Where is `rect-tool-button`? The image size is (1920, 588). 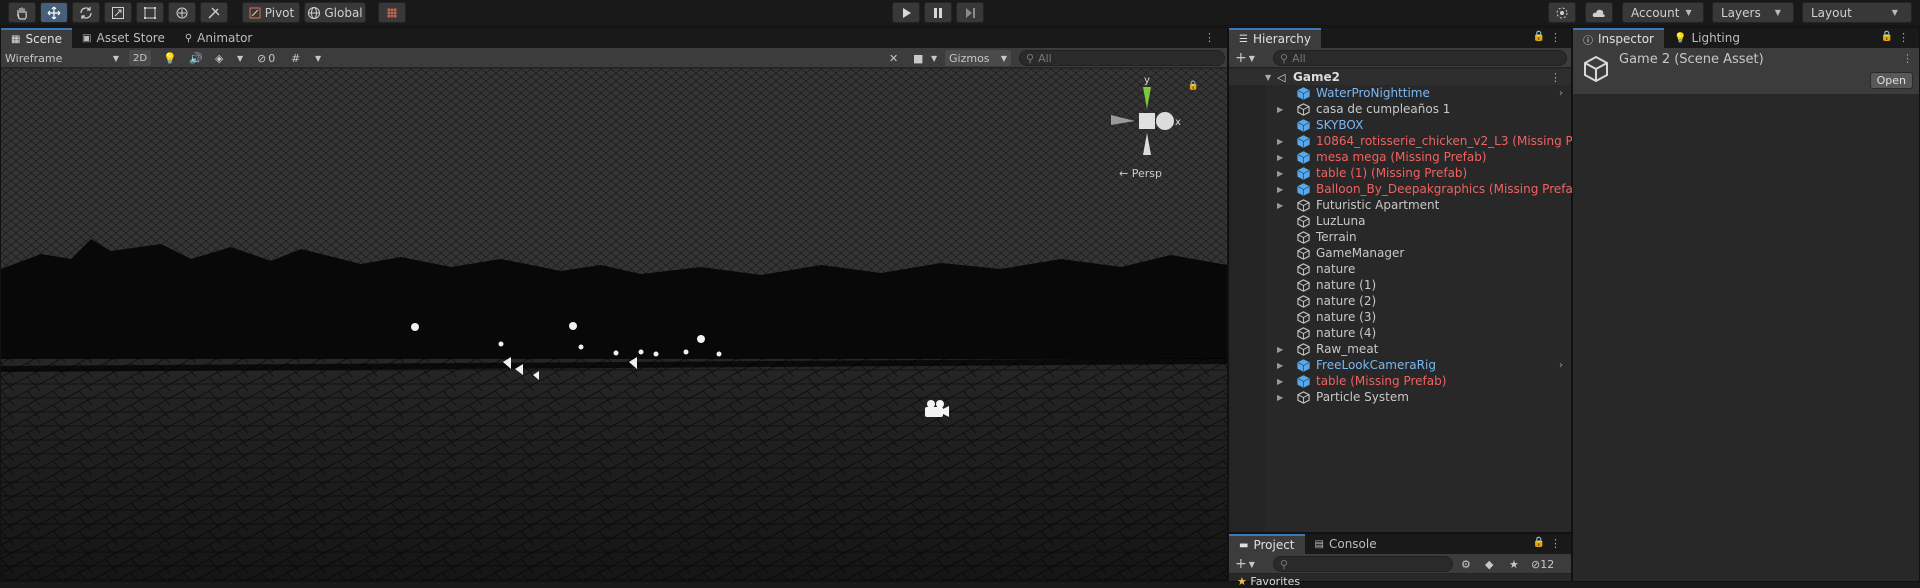 rect-tool-button is located at coordinates (150, 12).